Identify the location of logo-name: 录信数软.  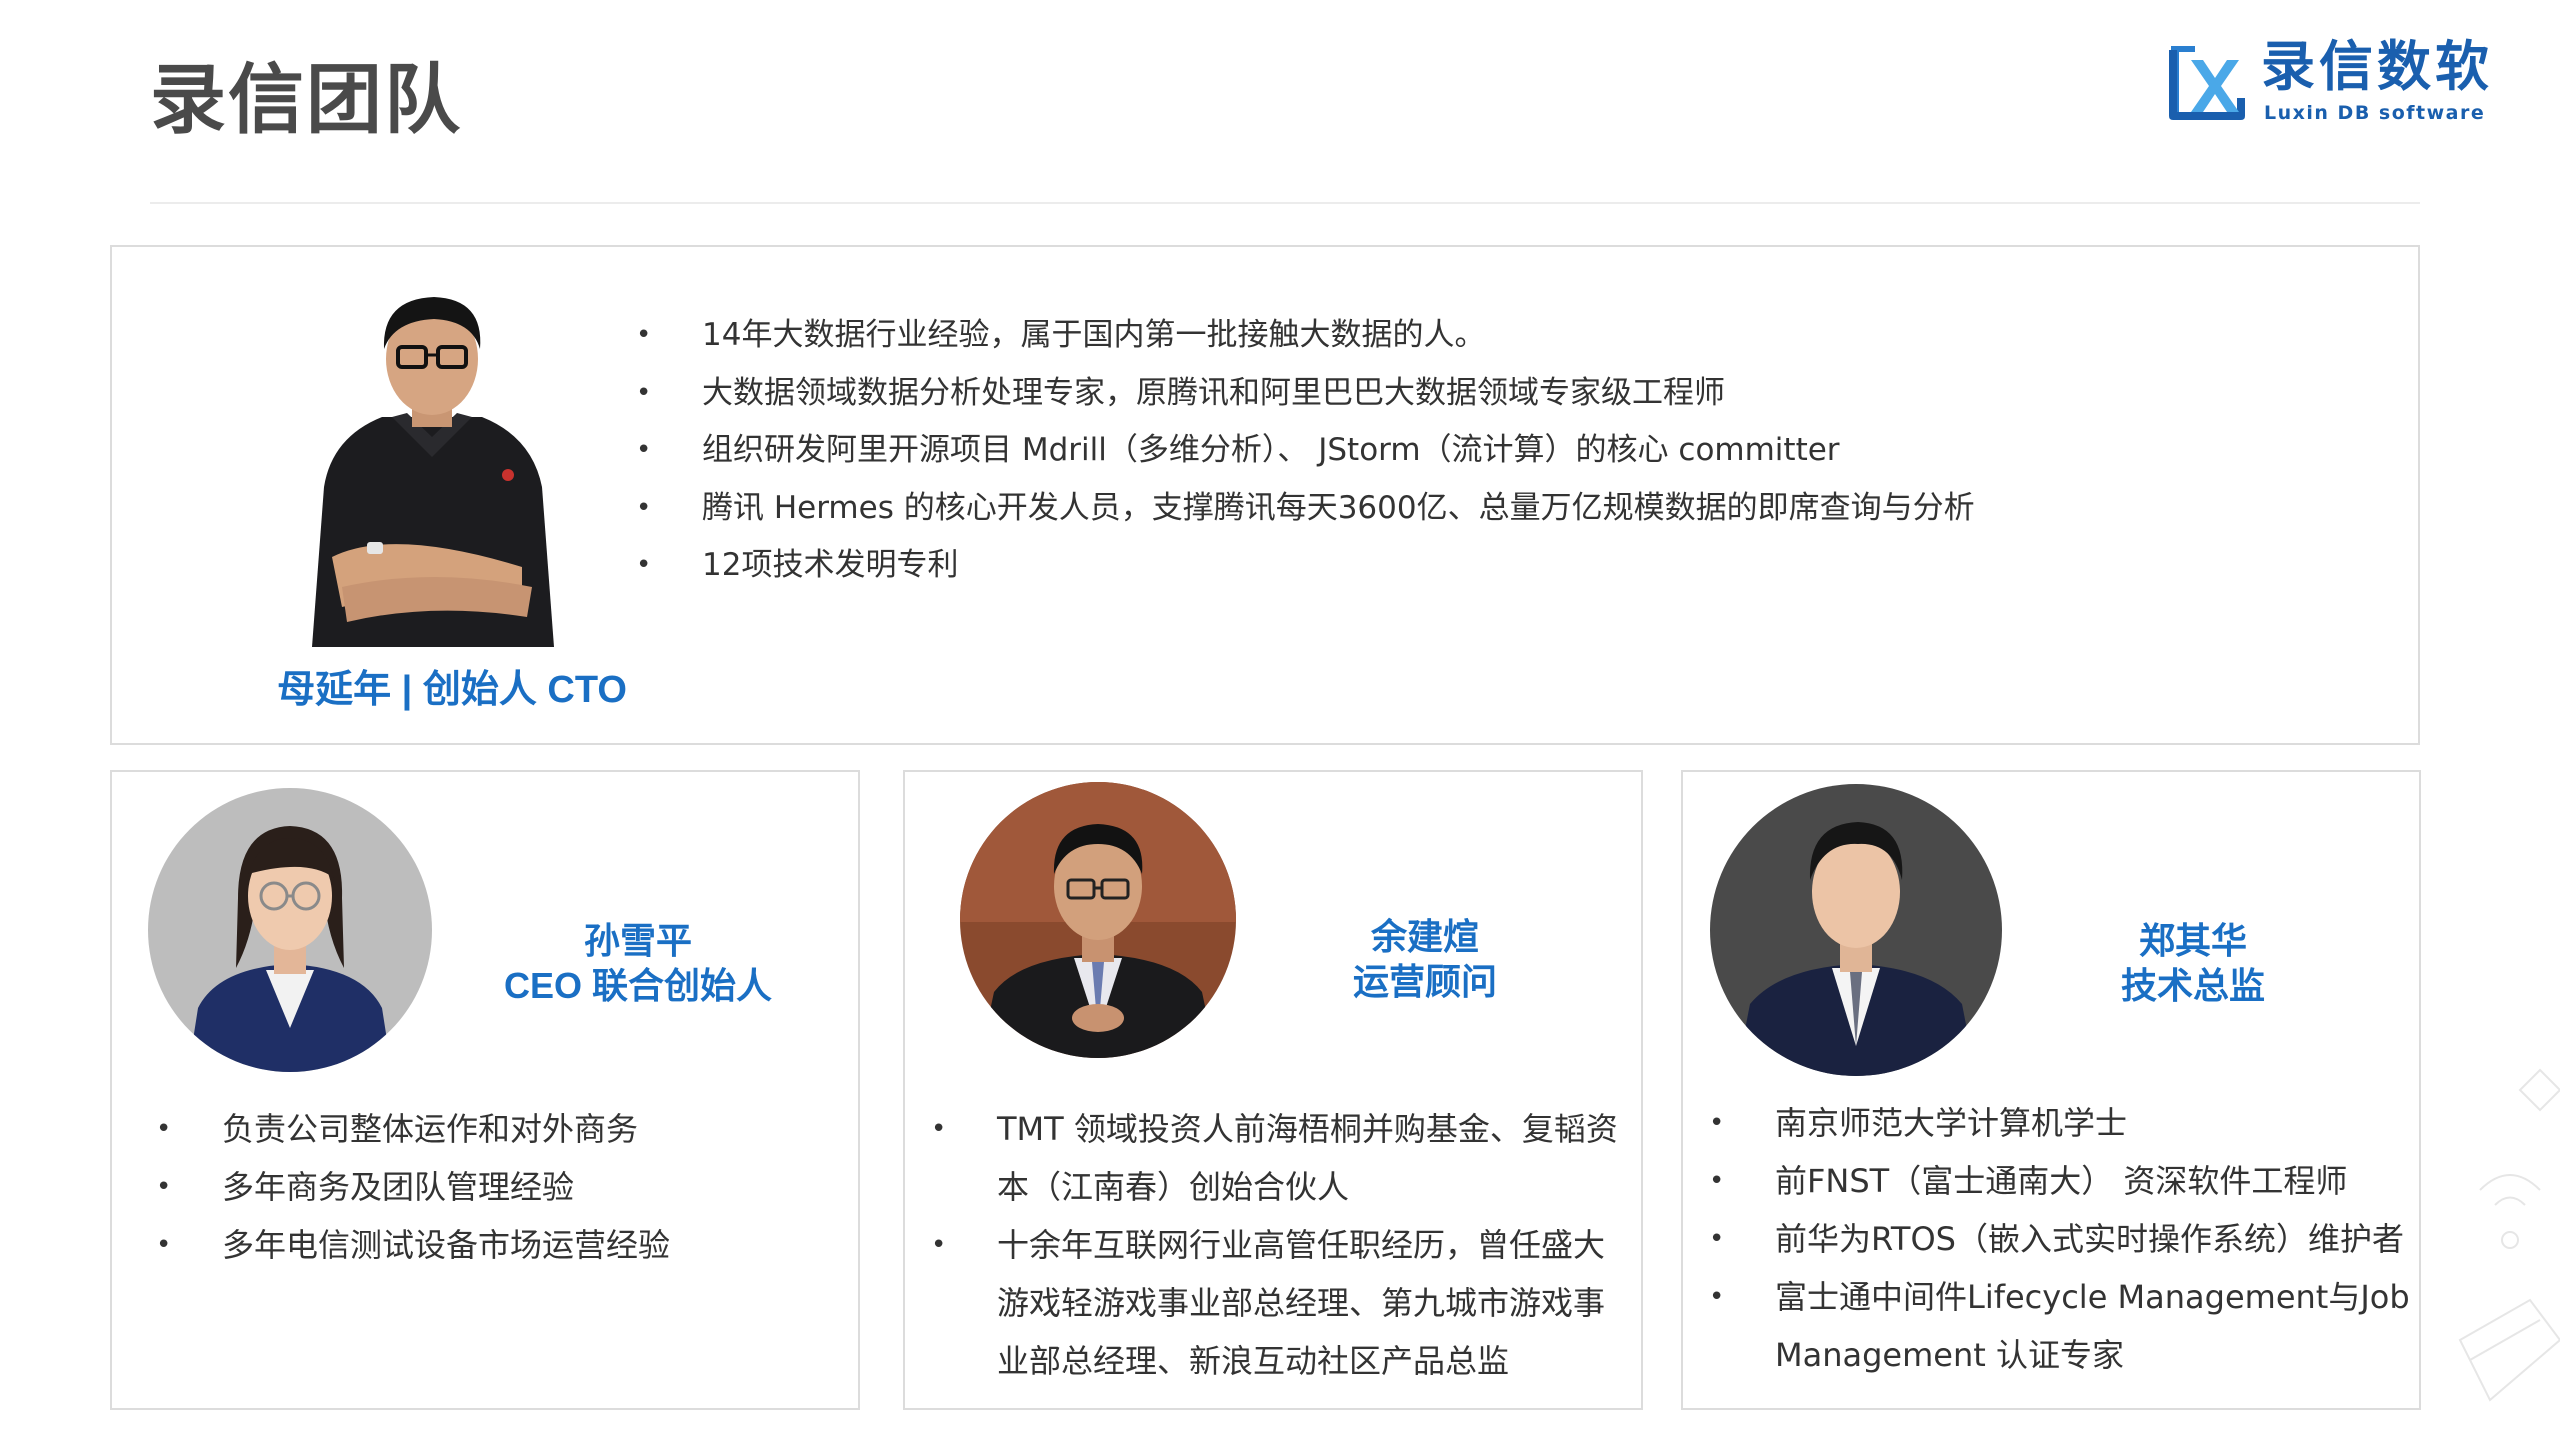
(2377, 66).